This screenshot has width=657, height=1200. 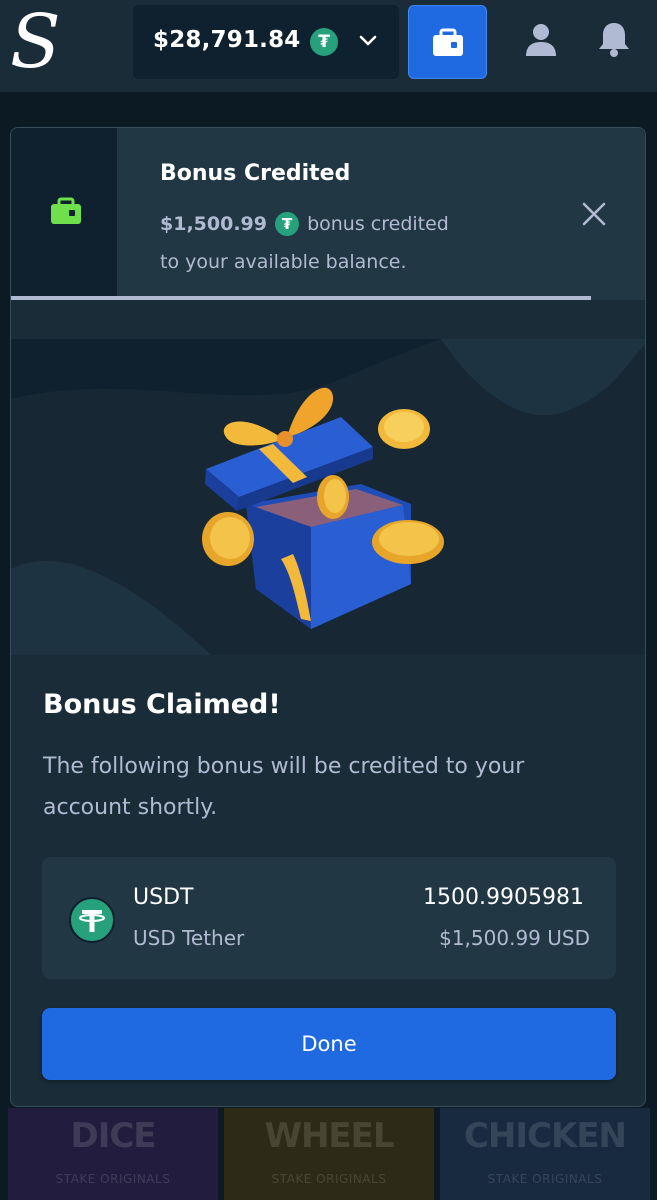 What do you see at coordinates (514, 938) in the screenshot?
I see `asset-usd-value: $1,500.99 USD` at bounding box center [514, 938].